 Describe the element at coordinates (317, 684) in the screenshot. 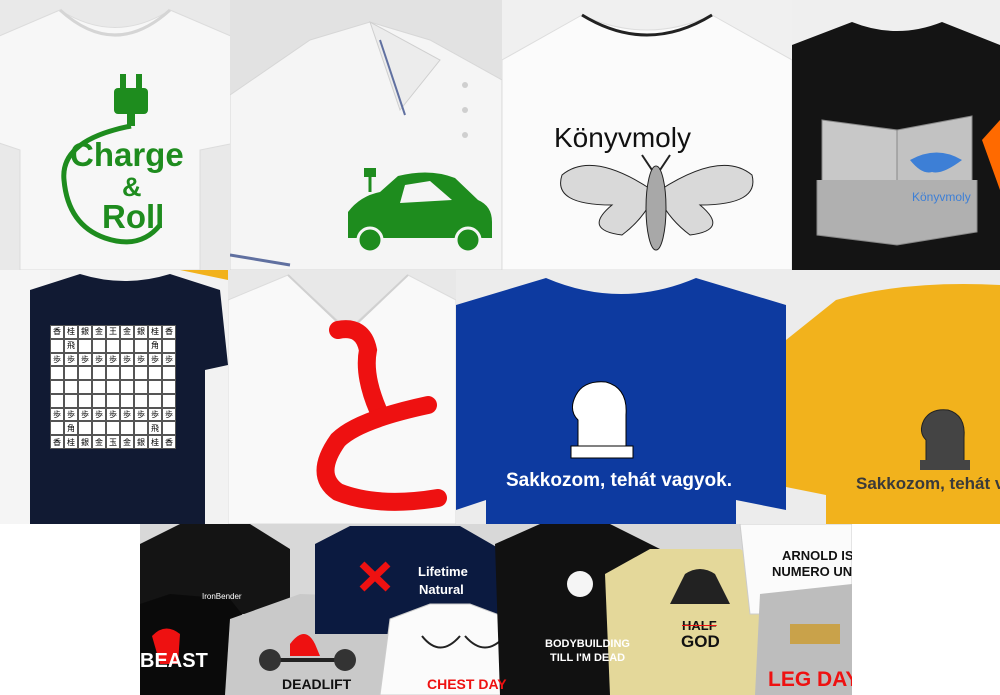

I see `deadlift-label: DEADLIFT` at that location.